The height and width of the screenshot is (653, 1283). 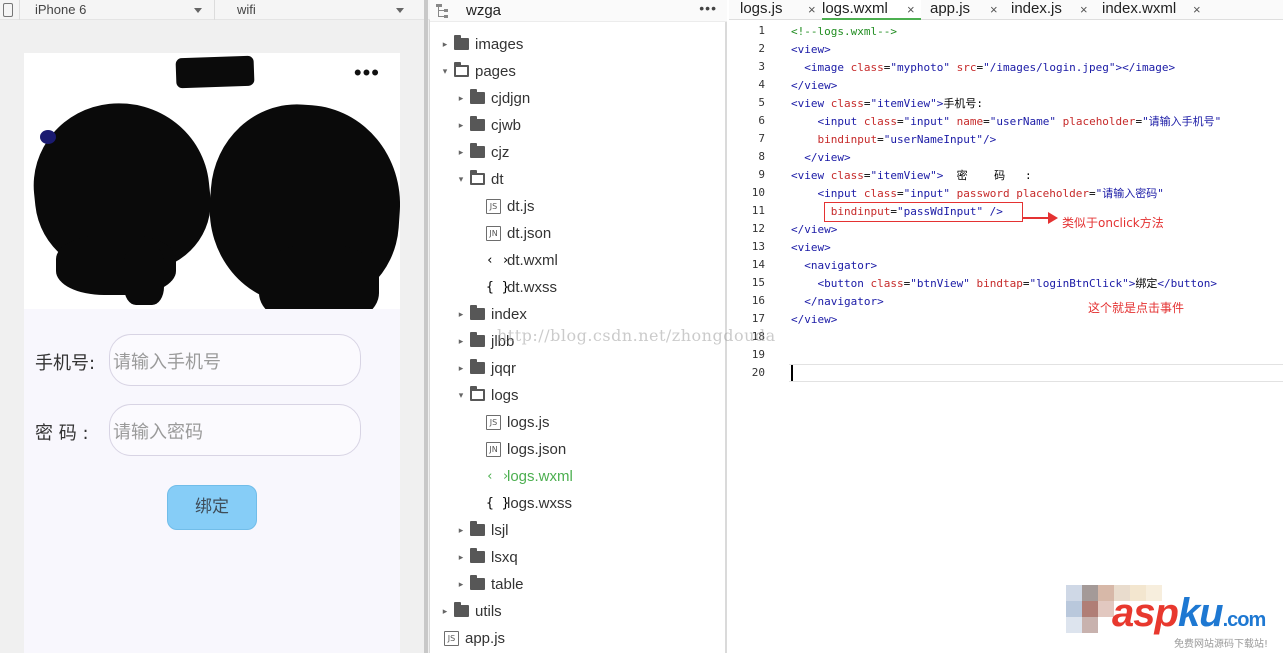 I want to click on tree-folder-utils: ▸ utils, so click(x=584, y=611).